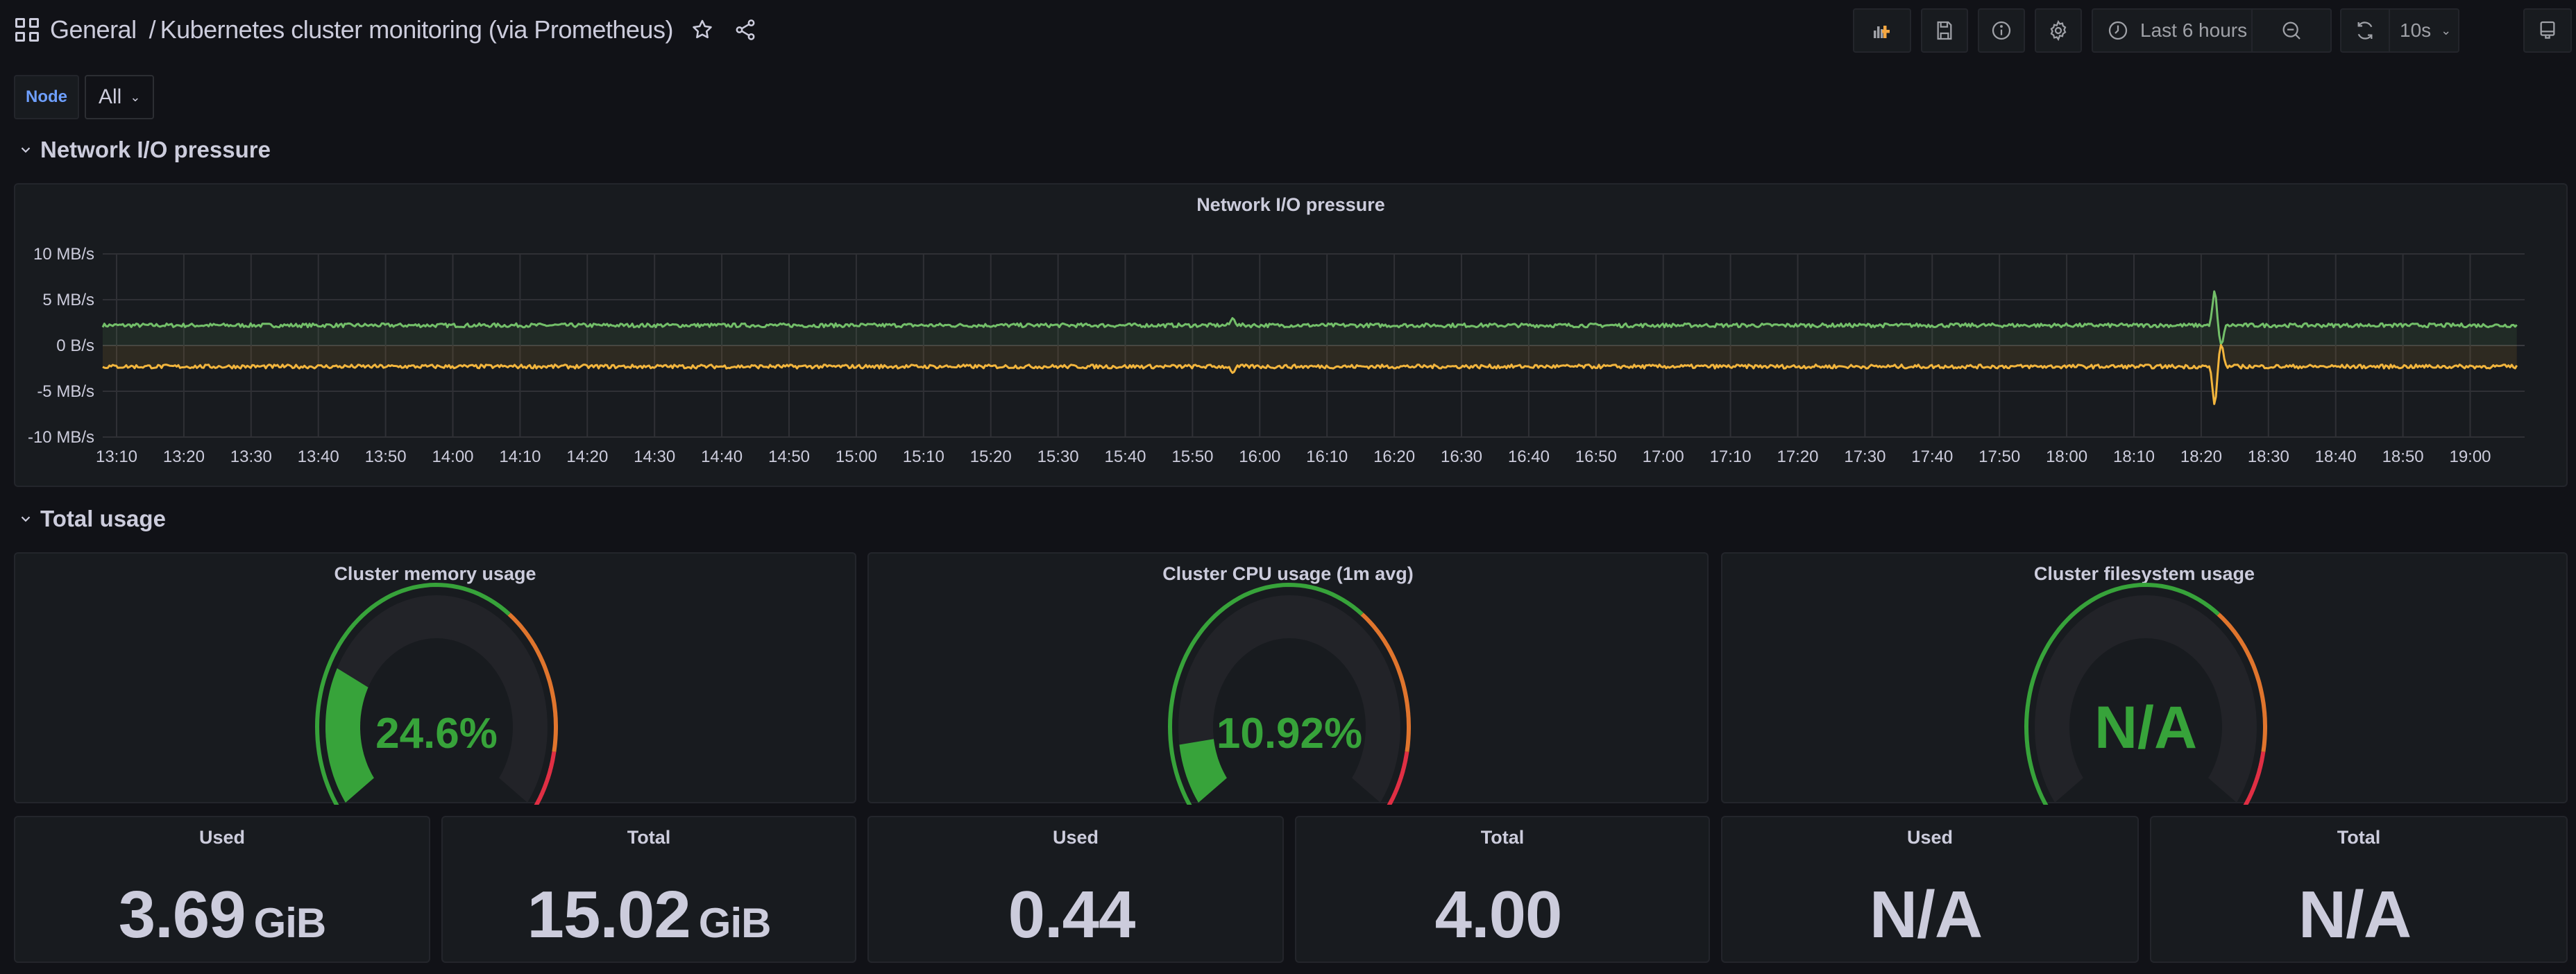  What do you see at coordinates (2470, 456) in the screenshot?
I see `x-tick-label: 19:00` at bounding box center [2470, 456].